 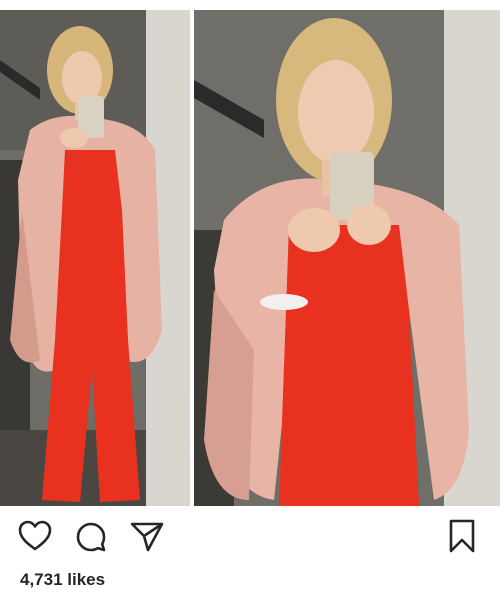 What do you see at coordinates (91, 537) in the screenshot?
I see `comment-bubble-icon` at bounding box center [91, 537].